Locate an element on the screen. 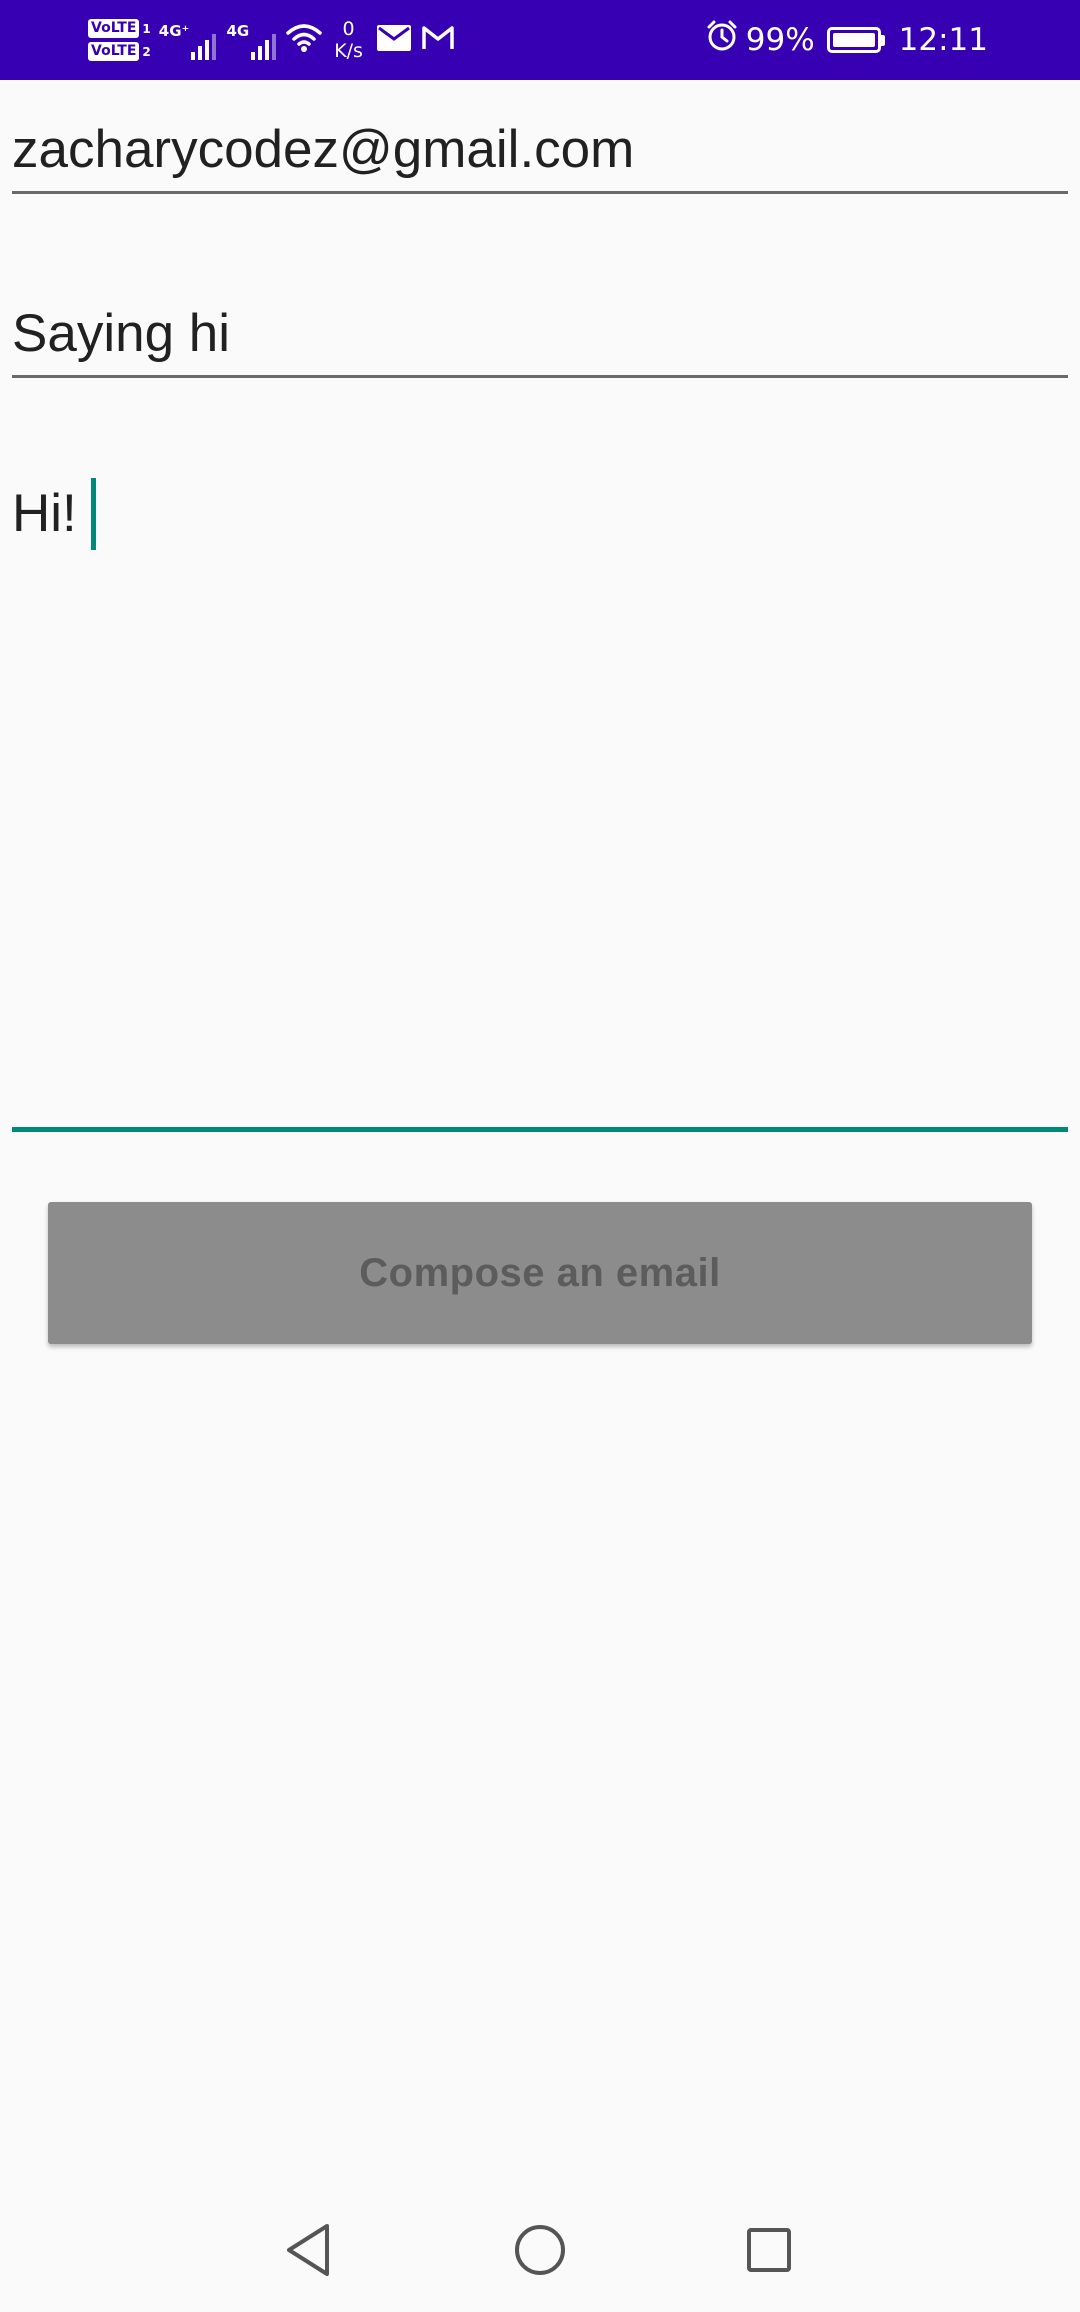 The height and width of the screenshot is (2312, 1080). compose-email-button: Compose an email is located at coordinates (540, 1273).